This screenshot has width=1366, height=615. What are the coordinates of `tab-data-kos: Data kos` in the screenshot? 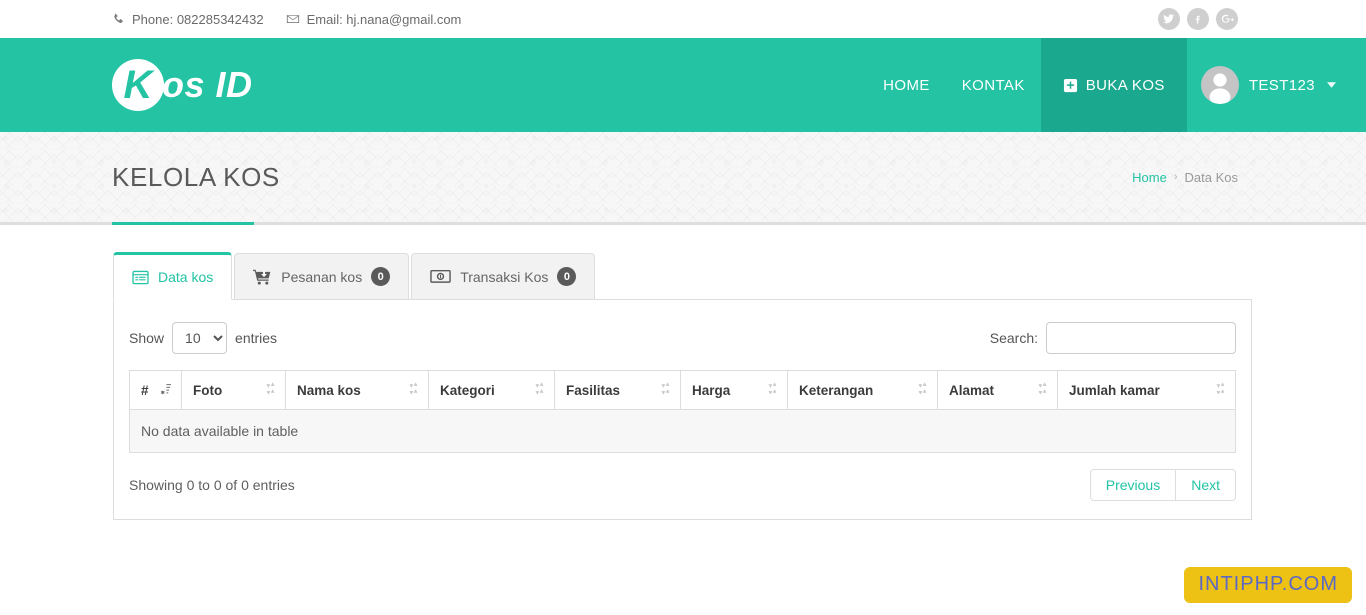 It's located at (173, 276).